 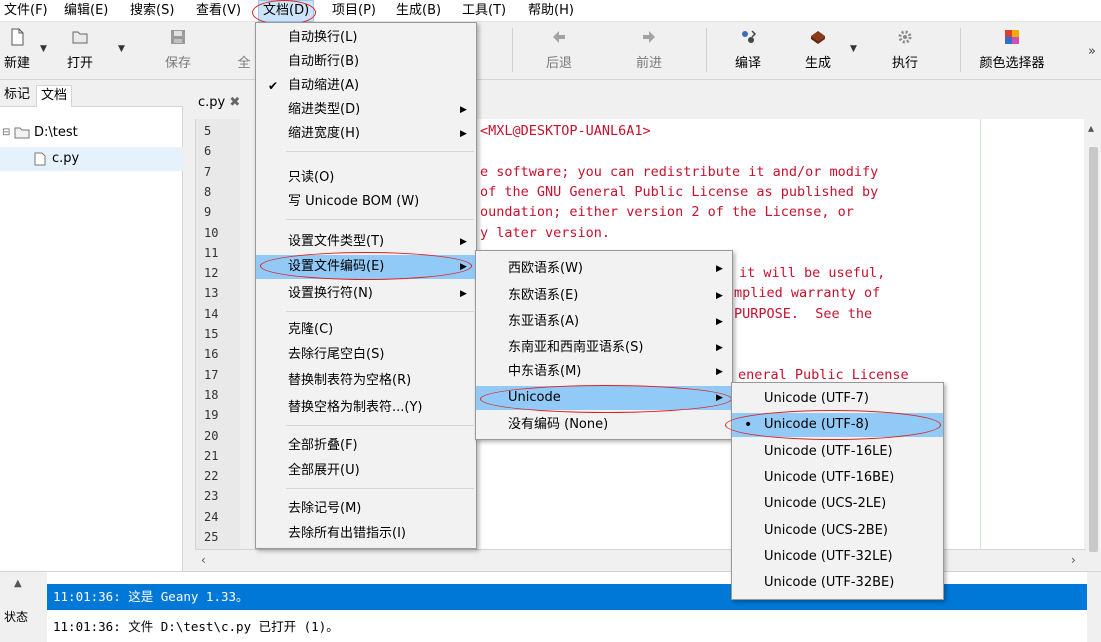 I want to click on compile-button: 编译, so click(x=748, y=50).